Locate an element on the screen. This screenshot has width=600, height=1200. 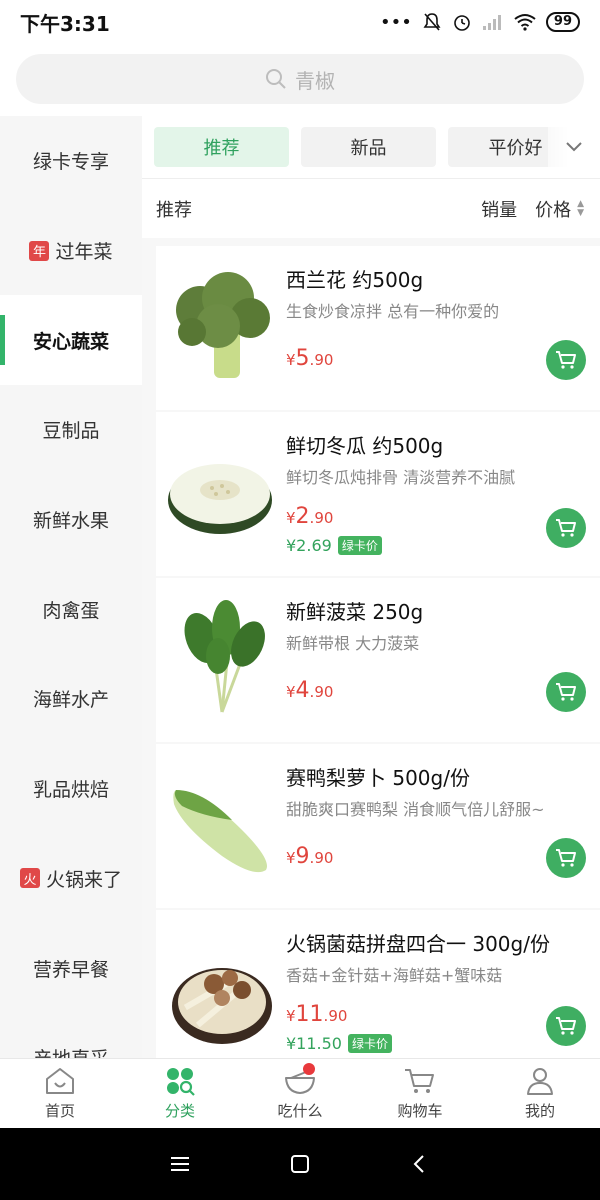
sidebar-item-origin-direct: 产地直采 is located at coordinates (71, 1035).